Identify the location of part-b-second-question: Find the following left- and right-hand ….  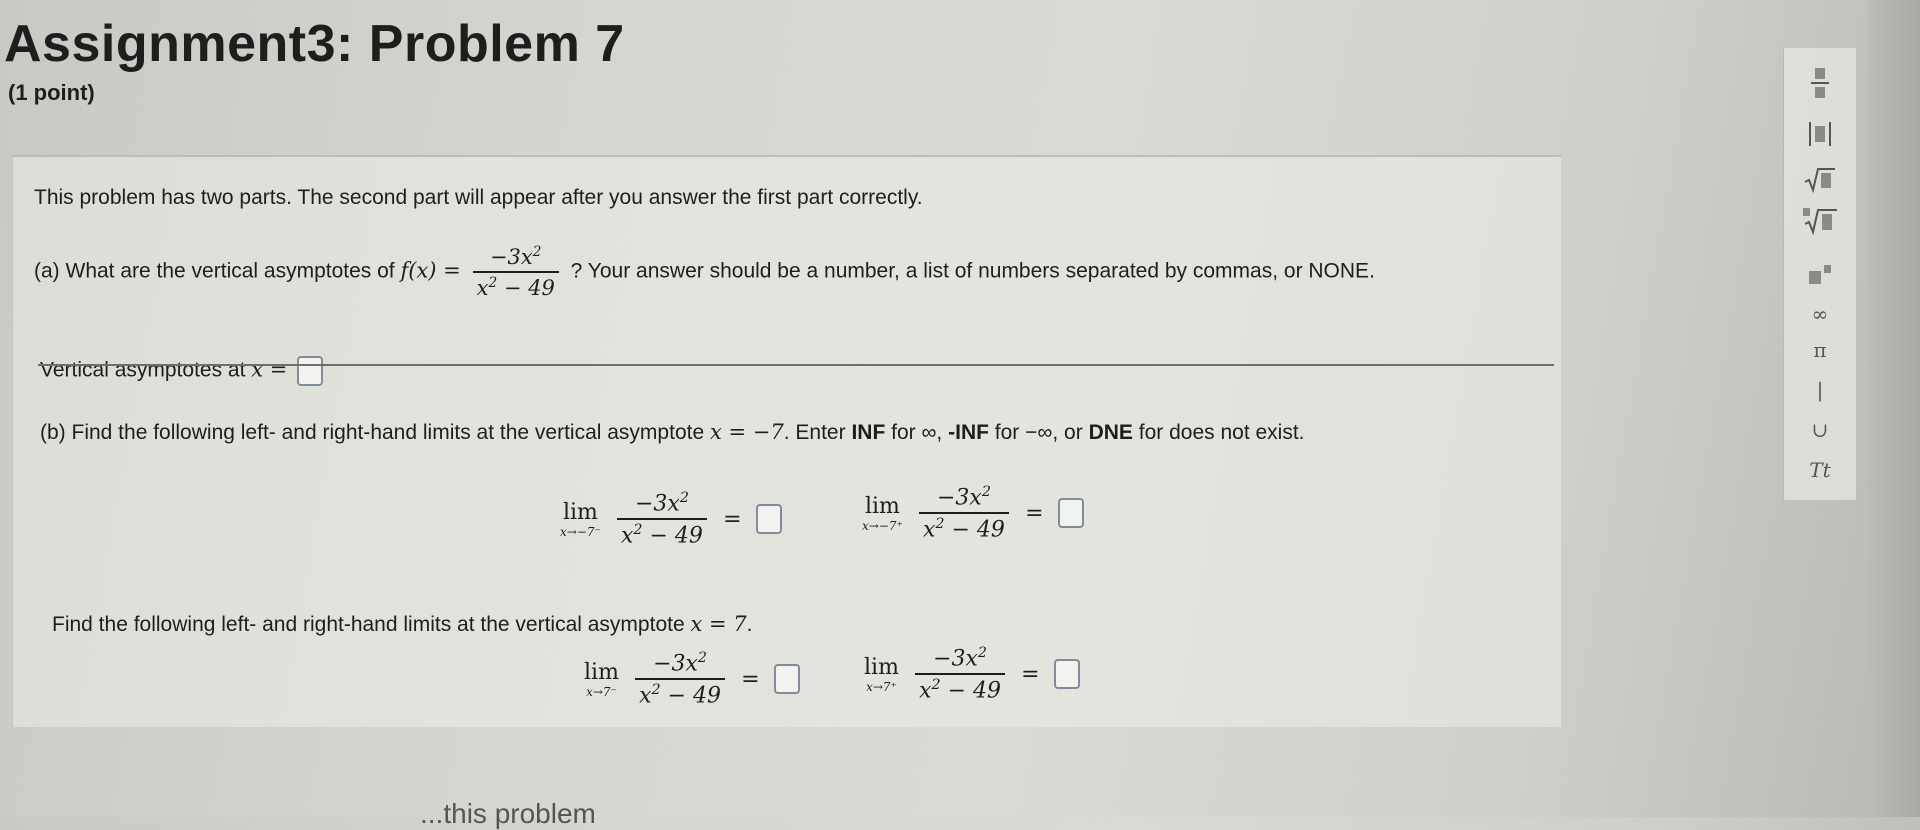
(402, 624).